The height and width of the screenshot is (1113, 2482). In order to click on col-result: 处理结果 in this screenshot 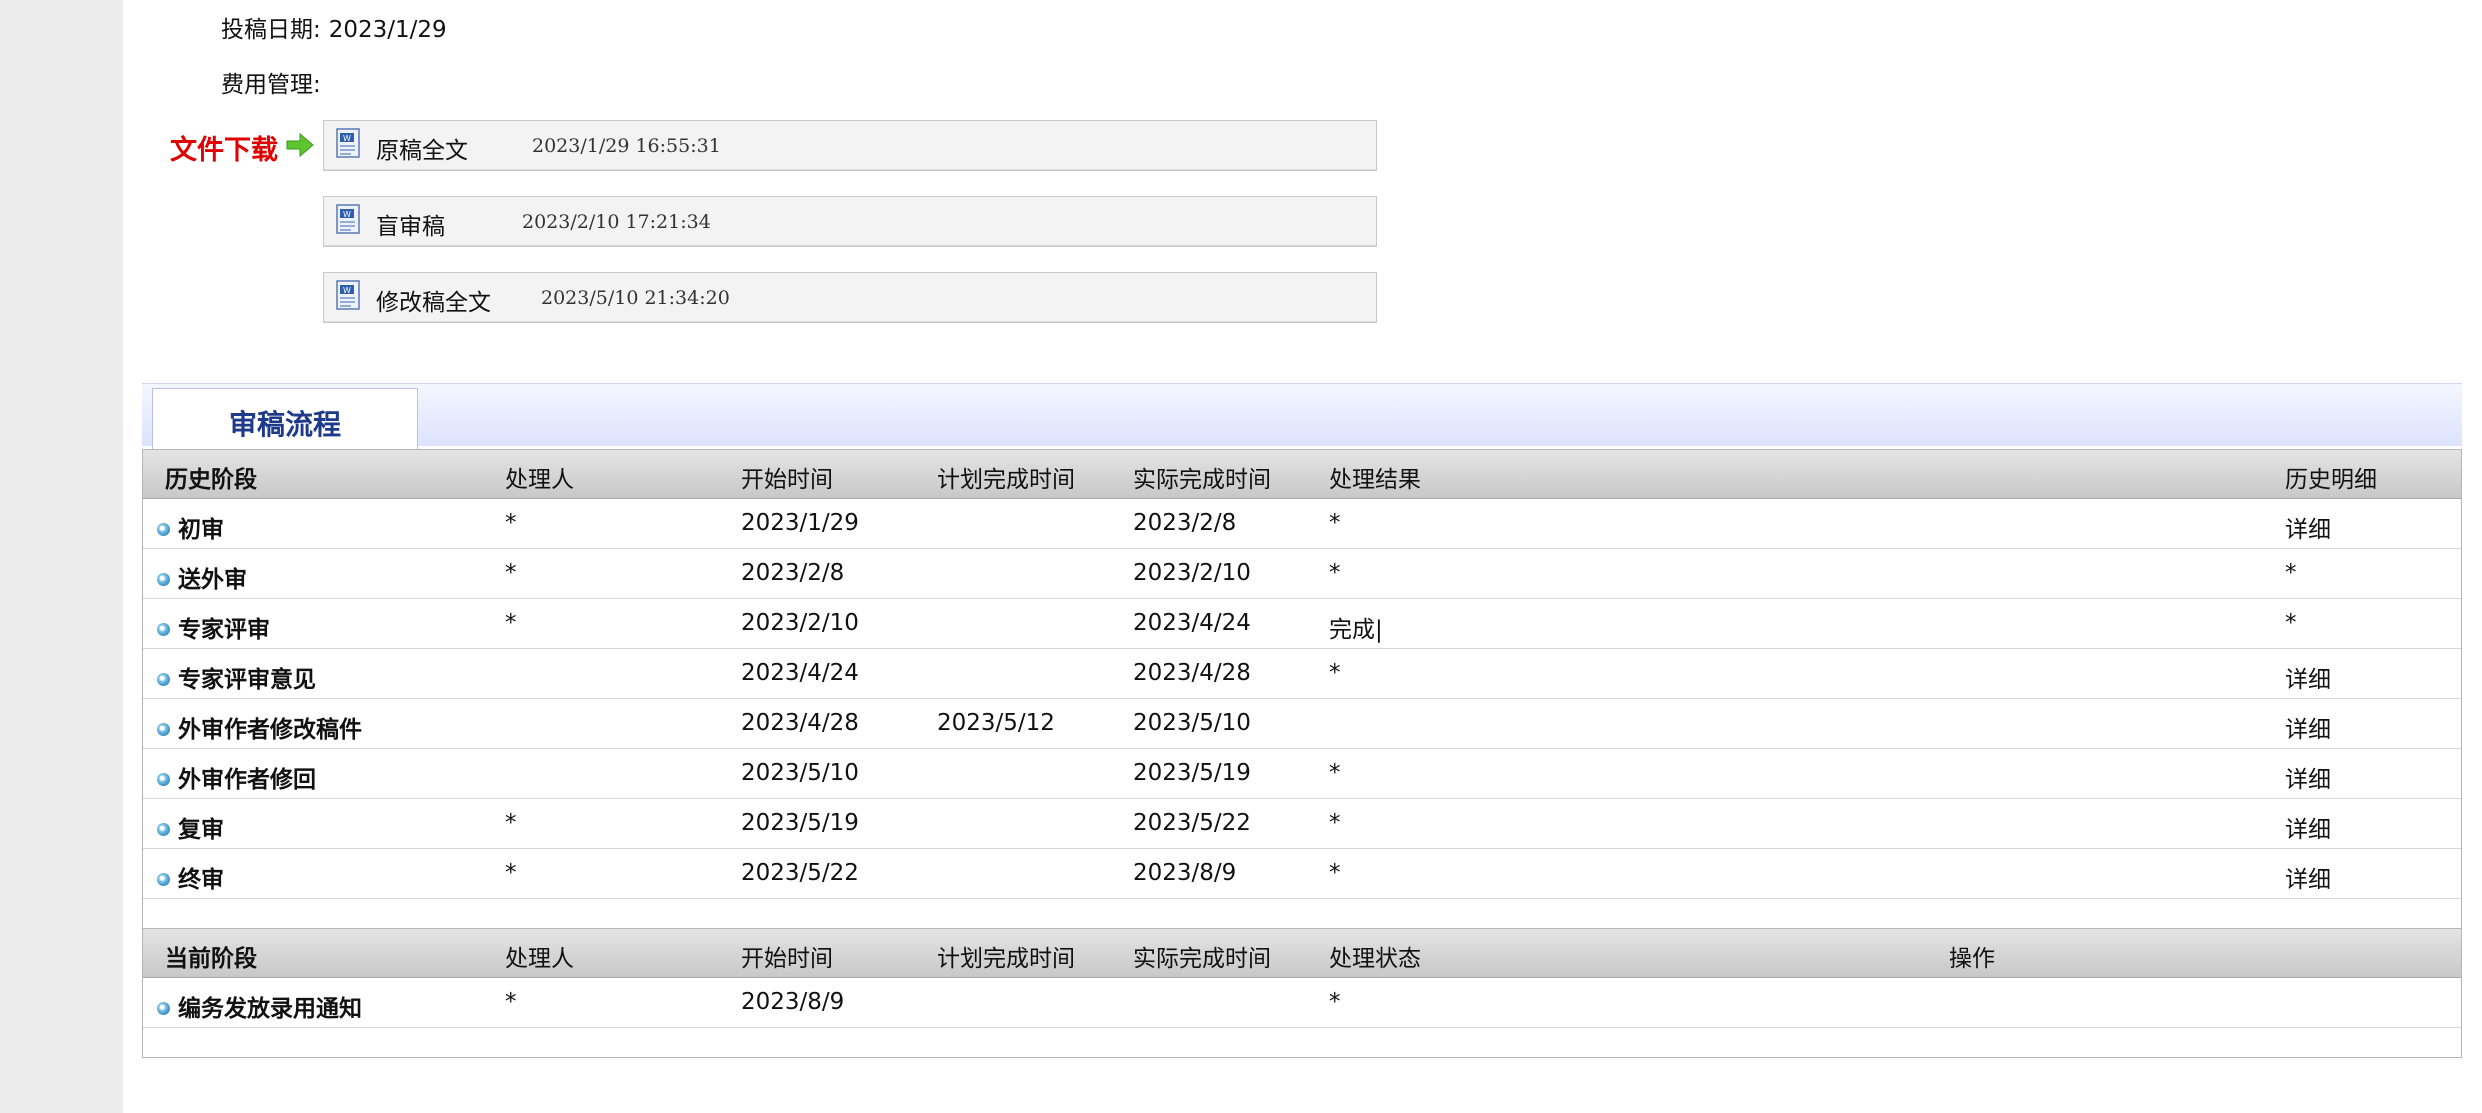, I will do `click(1375, 480)`.